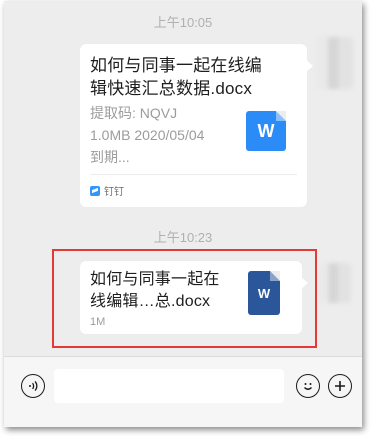  Describe the element at coordinates (266, 131) in the screenshot. I see `word-doc-icon: W` at that location.